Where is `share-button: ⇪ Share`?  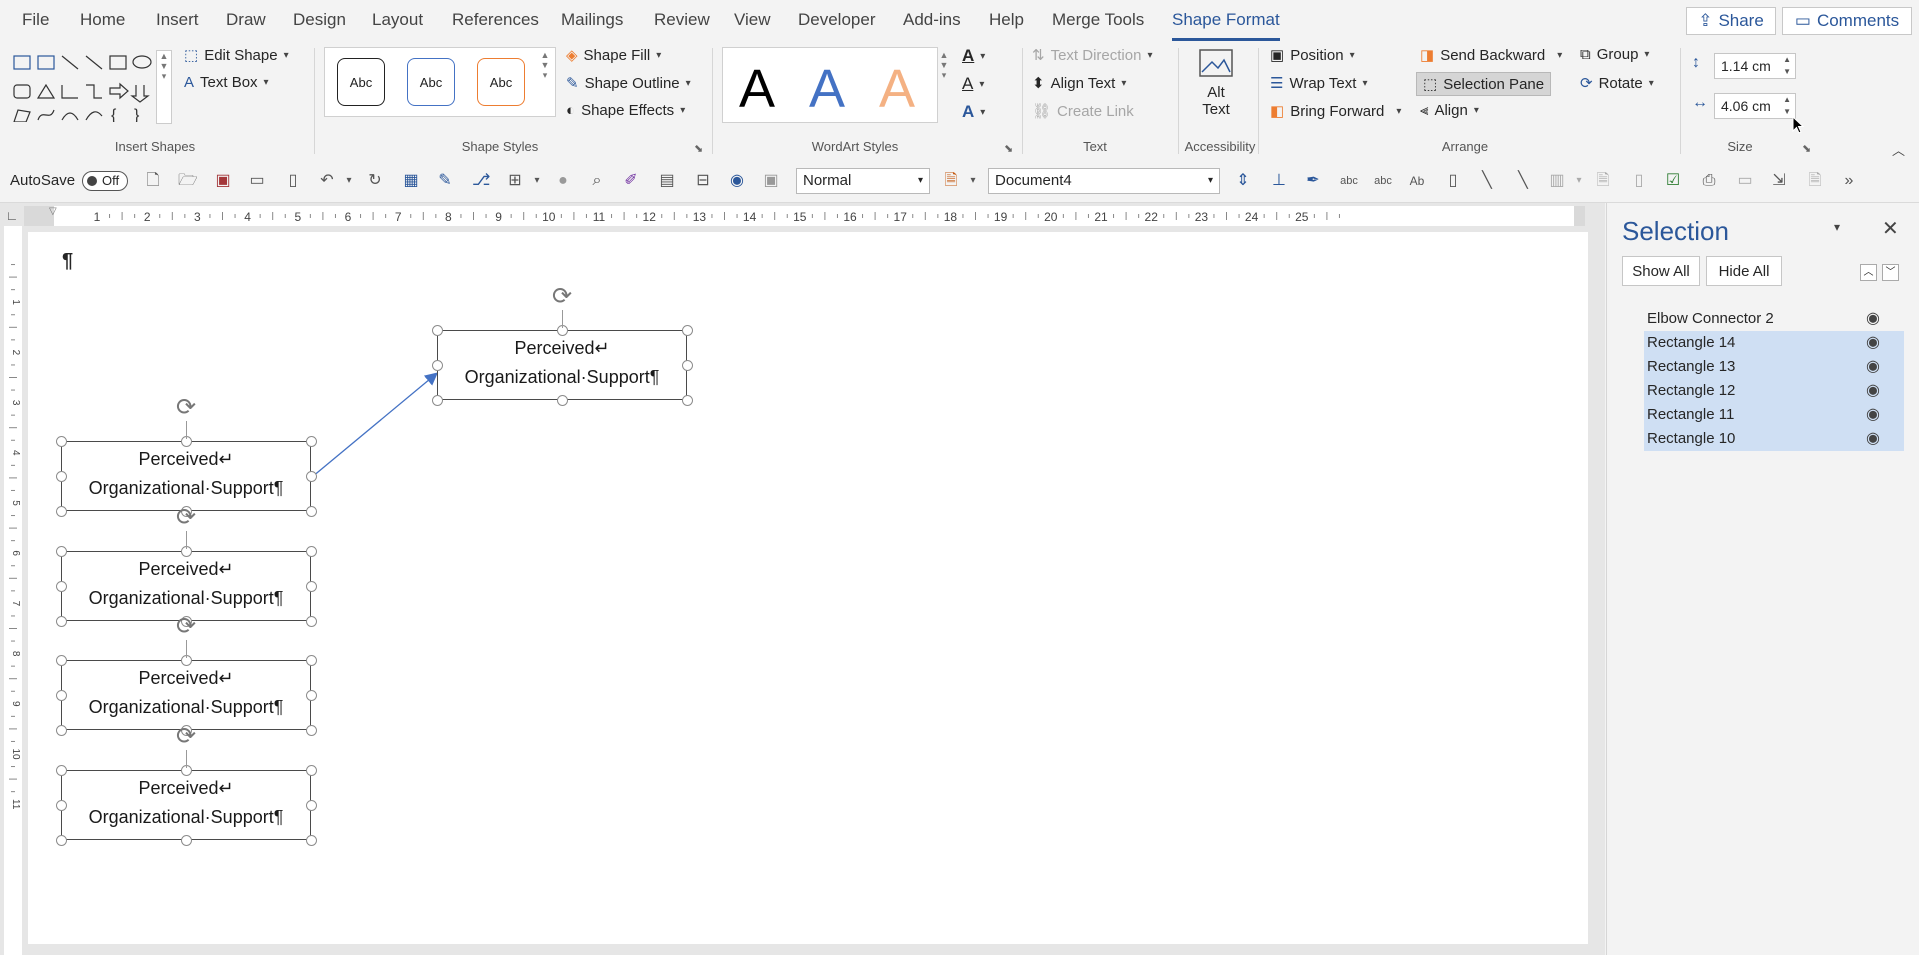 share-button: ⇪ Share is located at coordinates (1731, 21).